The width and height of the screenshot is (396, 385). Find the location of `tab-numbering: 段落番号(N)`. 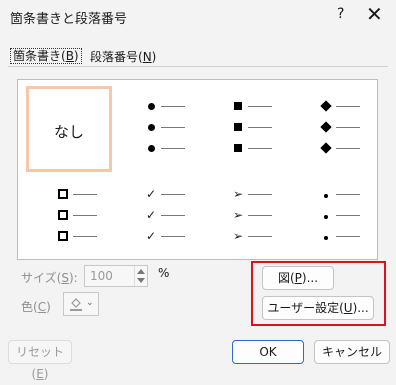

tab-numbering: 段落番号(N) is located at coordinates (123, 56).